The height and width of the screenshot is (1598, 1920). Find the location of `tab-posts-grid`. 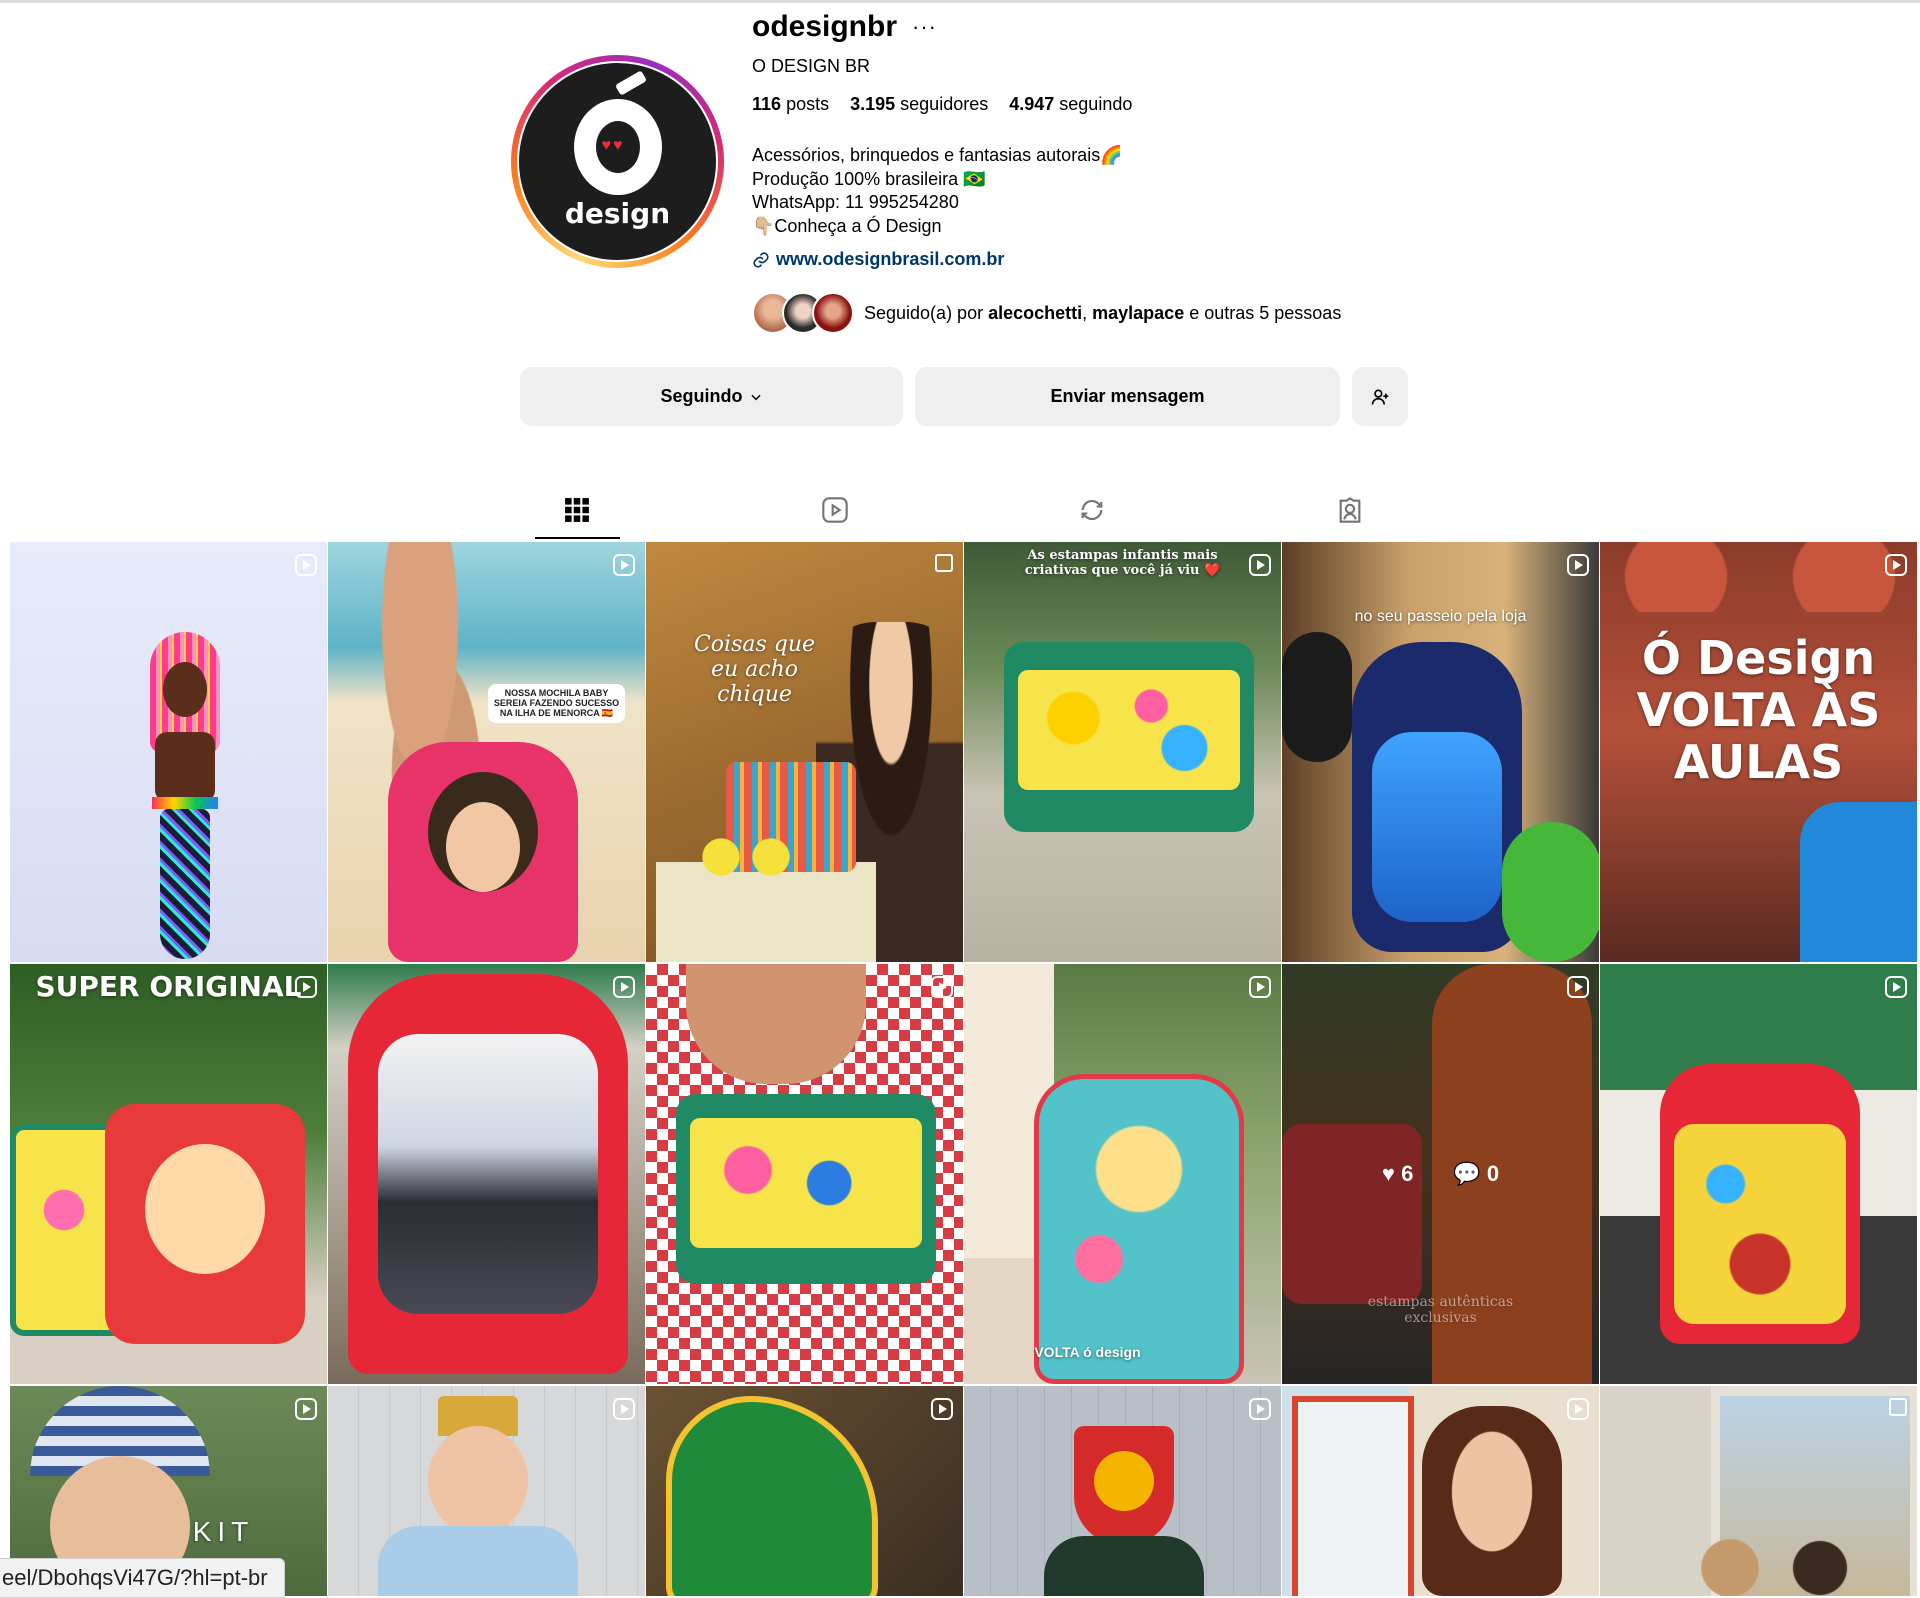

tab-posts-grid is located at coordinates (577, 510).